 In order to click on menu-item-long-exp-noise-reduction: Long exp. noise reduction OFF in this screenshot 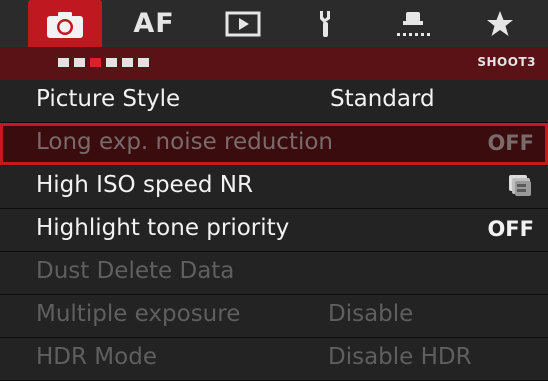, I will do `click(274, 144)`.